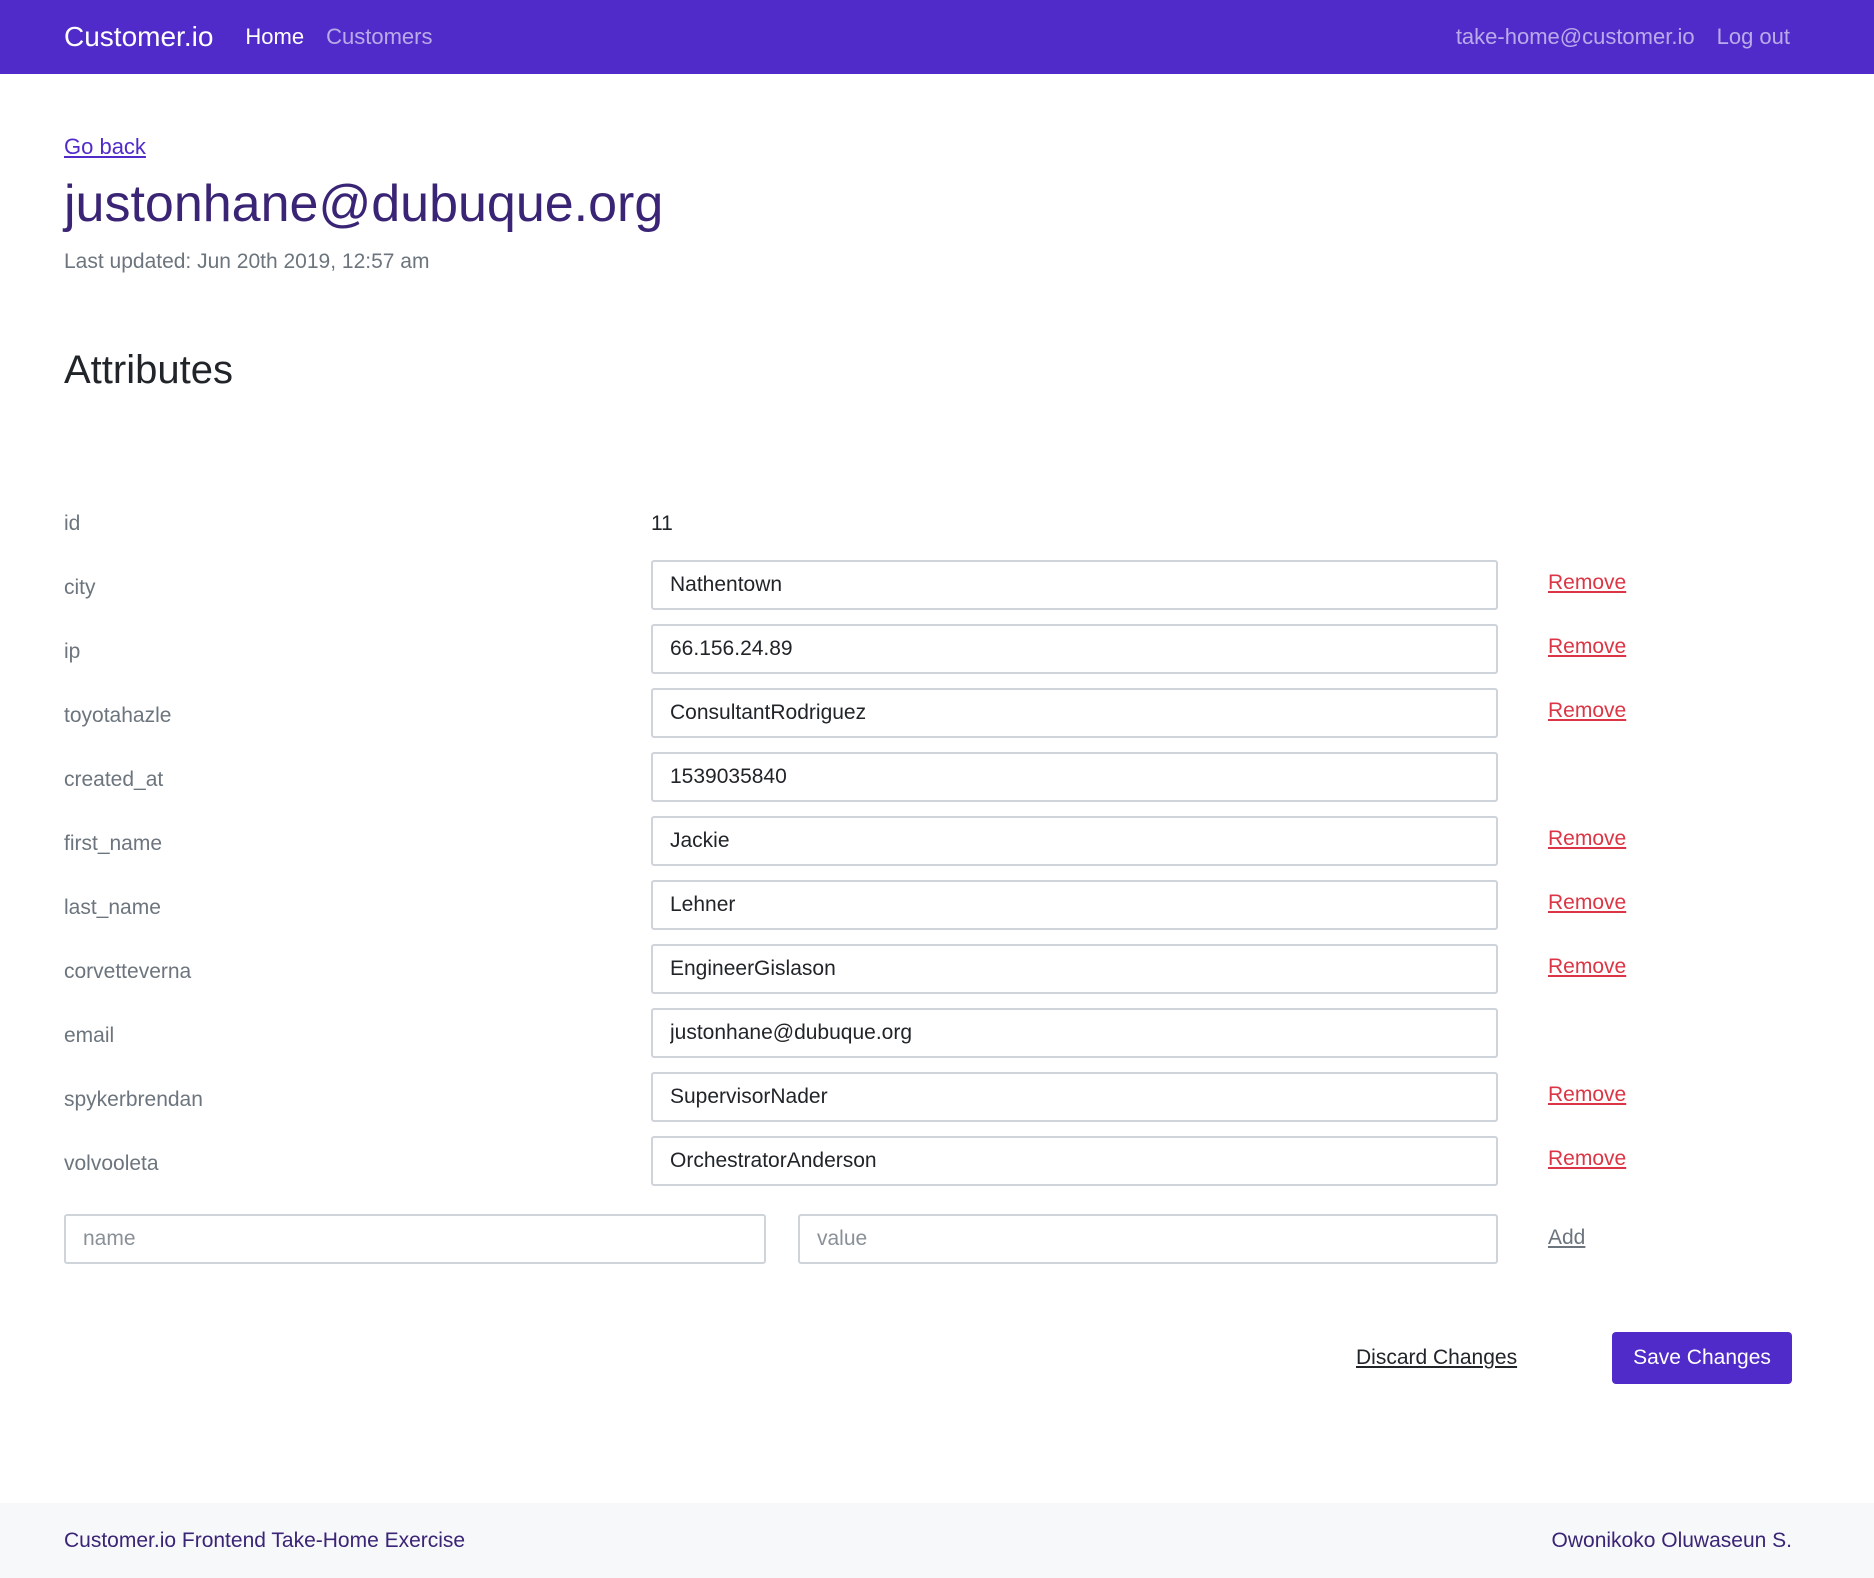 Image resolution: width=1874 pixels, height=1578 pixels. I want to click on brand-logo-link: Customer.io, so click(138, 37).